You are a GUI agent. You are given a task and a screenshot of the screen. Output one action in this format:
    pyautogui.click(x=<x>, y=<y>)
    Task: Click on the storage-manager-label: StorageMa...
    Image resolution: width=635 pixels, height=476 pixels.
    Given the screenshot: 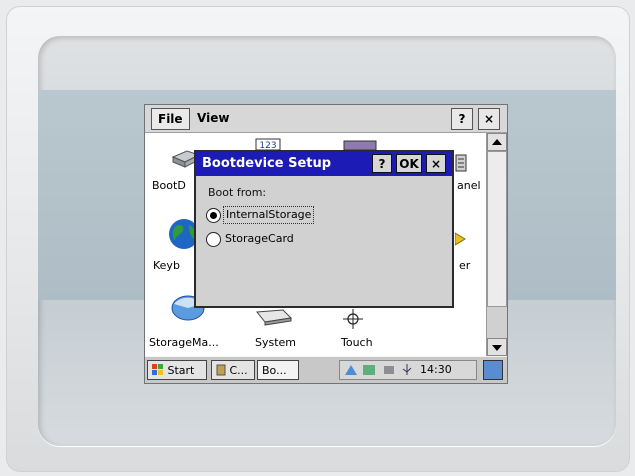 What is the action you would take?
    pyautogui.click(x=184, y=342)
    